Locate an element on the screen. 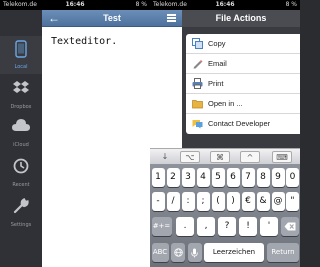 The height and width of the screenshot is (267, 320). clock-icon is located at coordinates (21, 166).